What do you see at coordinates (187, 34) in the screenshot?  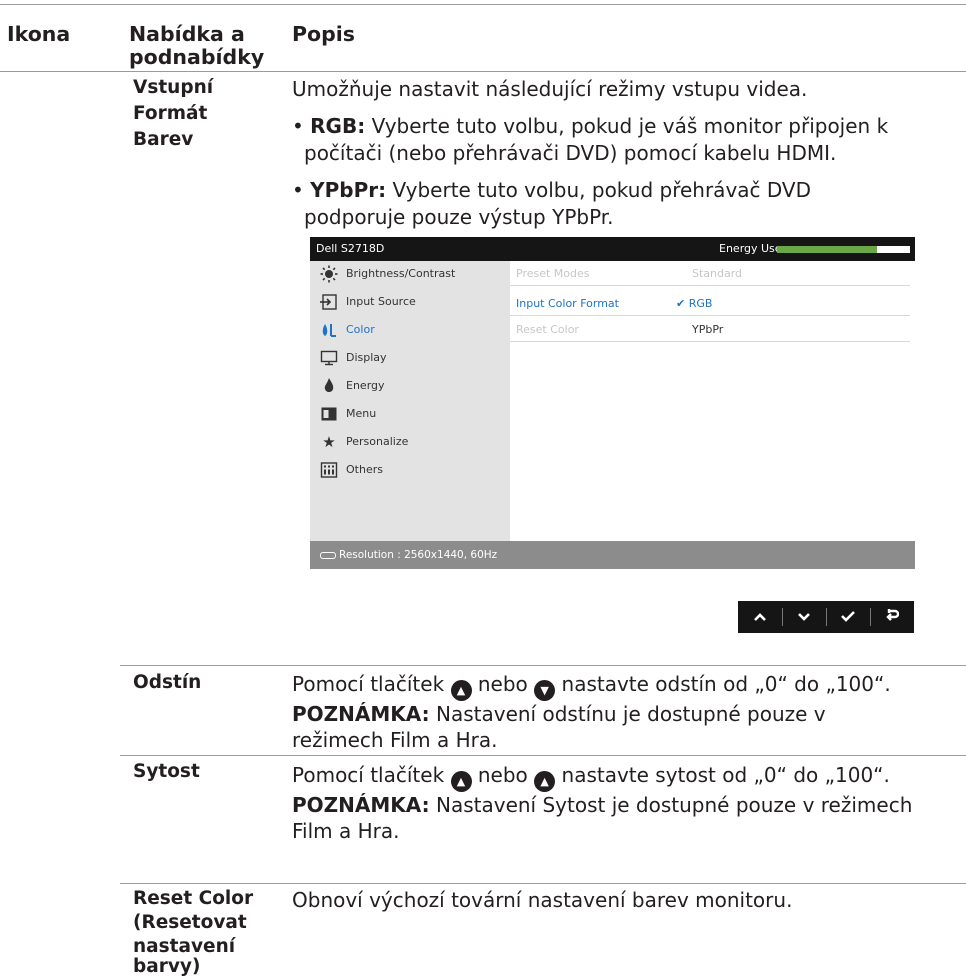 I see `header-menu-col-line1: Nabídka a` at bounding box center [187, 34].